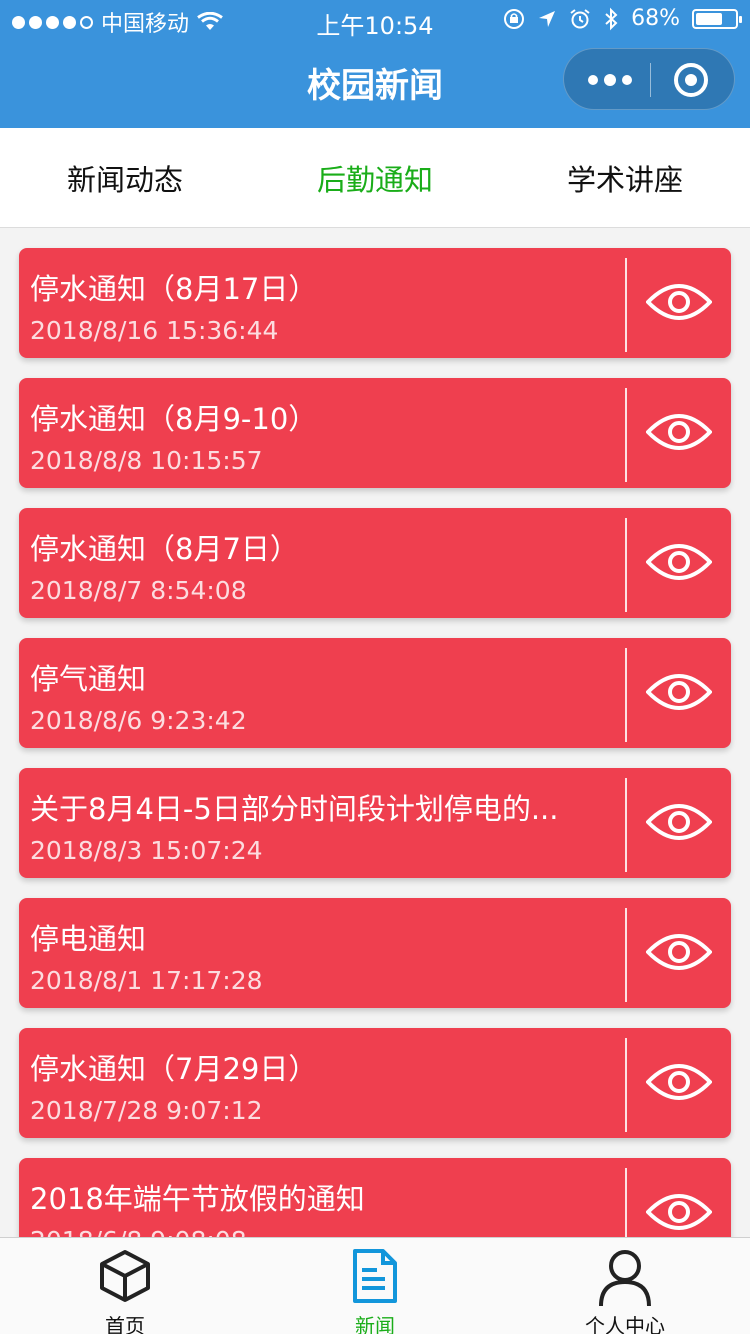  I want to click on mini-program-capsule, so click(649, 79).